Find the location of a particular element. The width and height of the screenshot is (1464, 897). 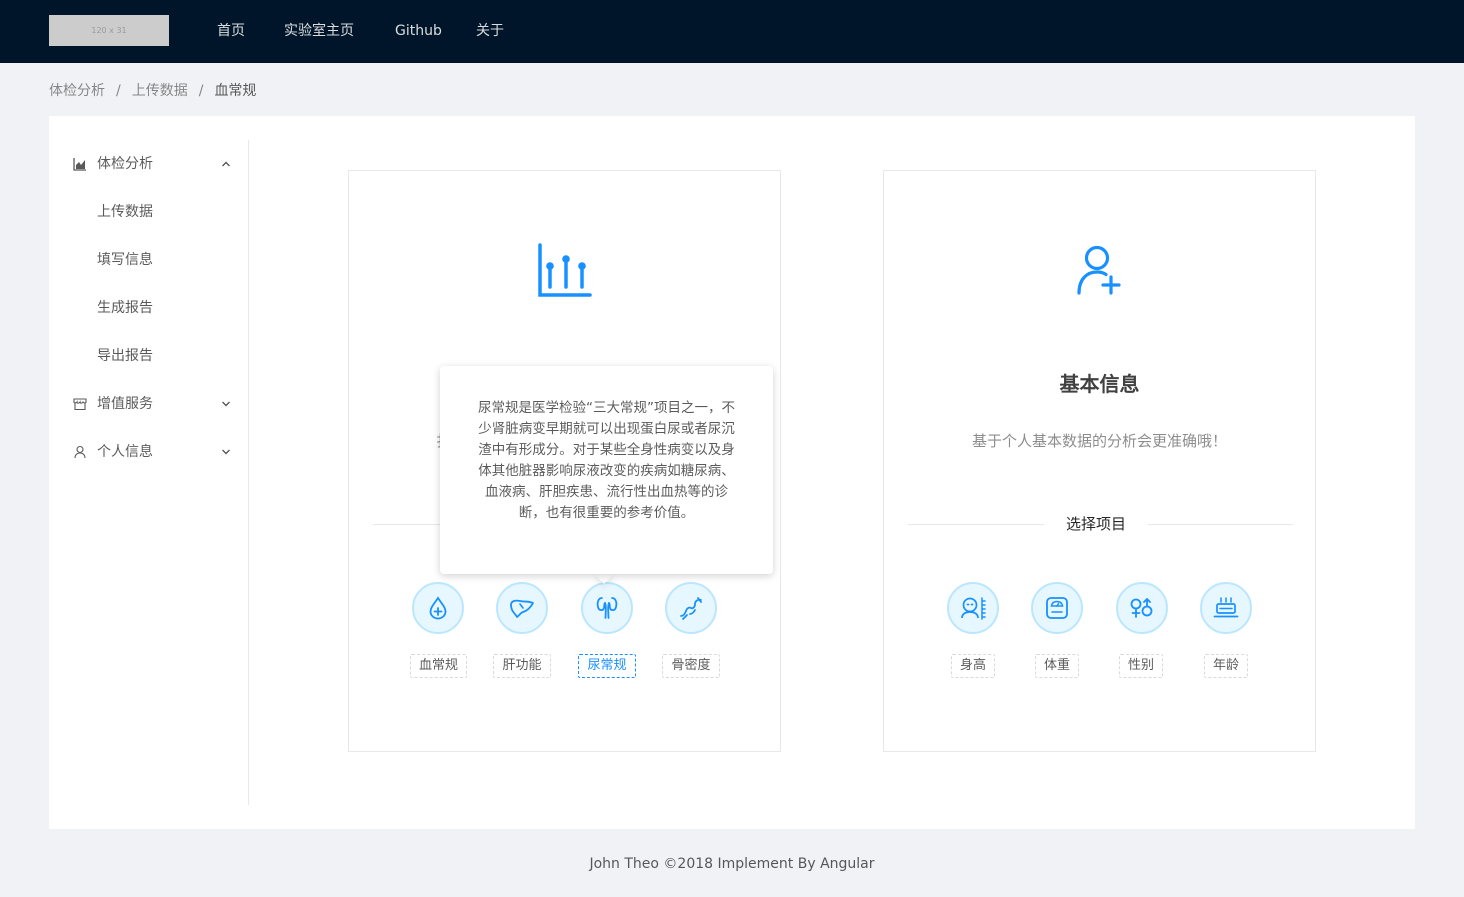

height-icon is located at coordinates (973, 608).